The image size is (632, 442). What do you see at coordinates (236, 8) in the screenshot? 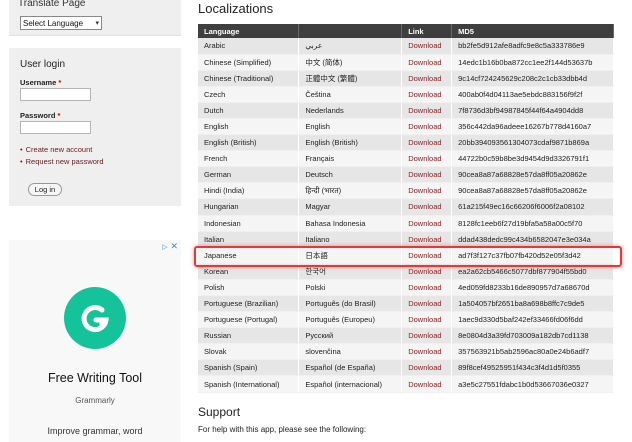
I see `page-title: Localizations` at bounding box center [236, 8].